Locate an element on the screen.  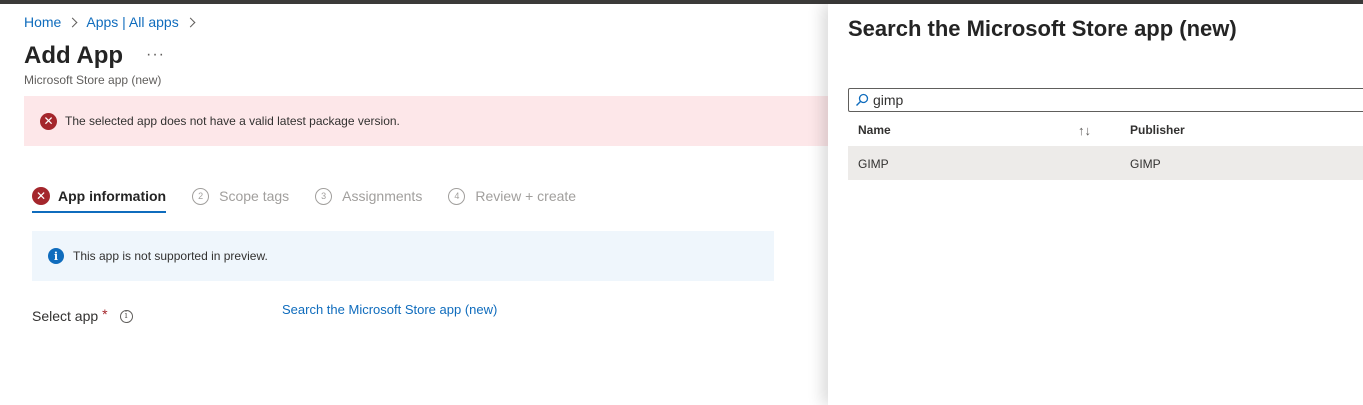
step-number: 2 is located at coordinates (201, 196).